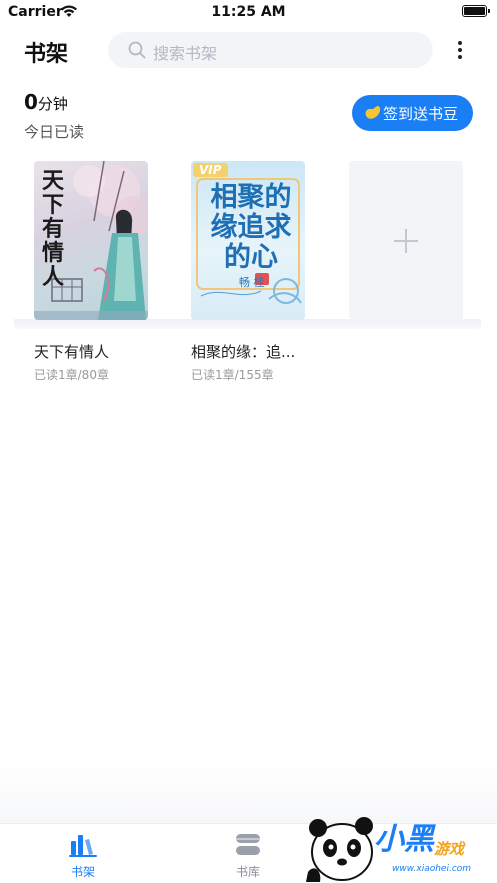 This screenshot has width=497, height=883. What do you see at coordinates (247, 872) in the screenshot?
I see `tab-label: 书库` at bounding box center [247, 872].